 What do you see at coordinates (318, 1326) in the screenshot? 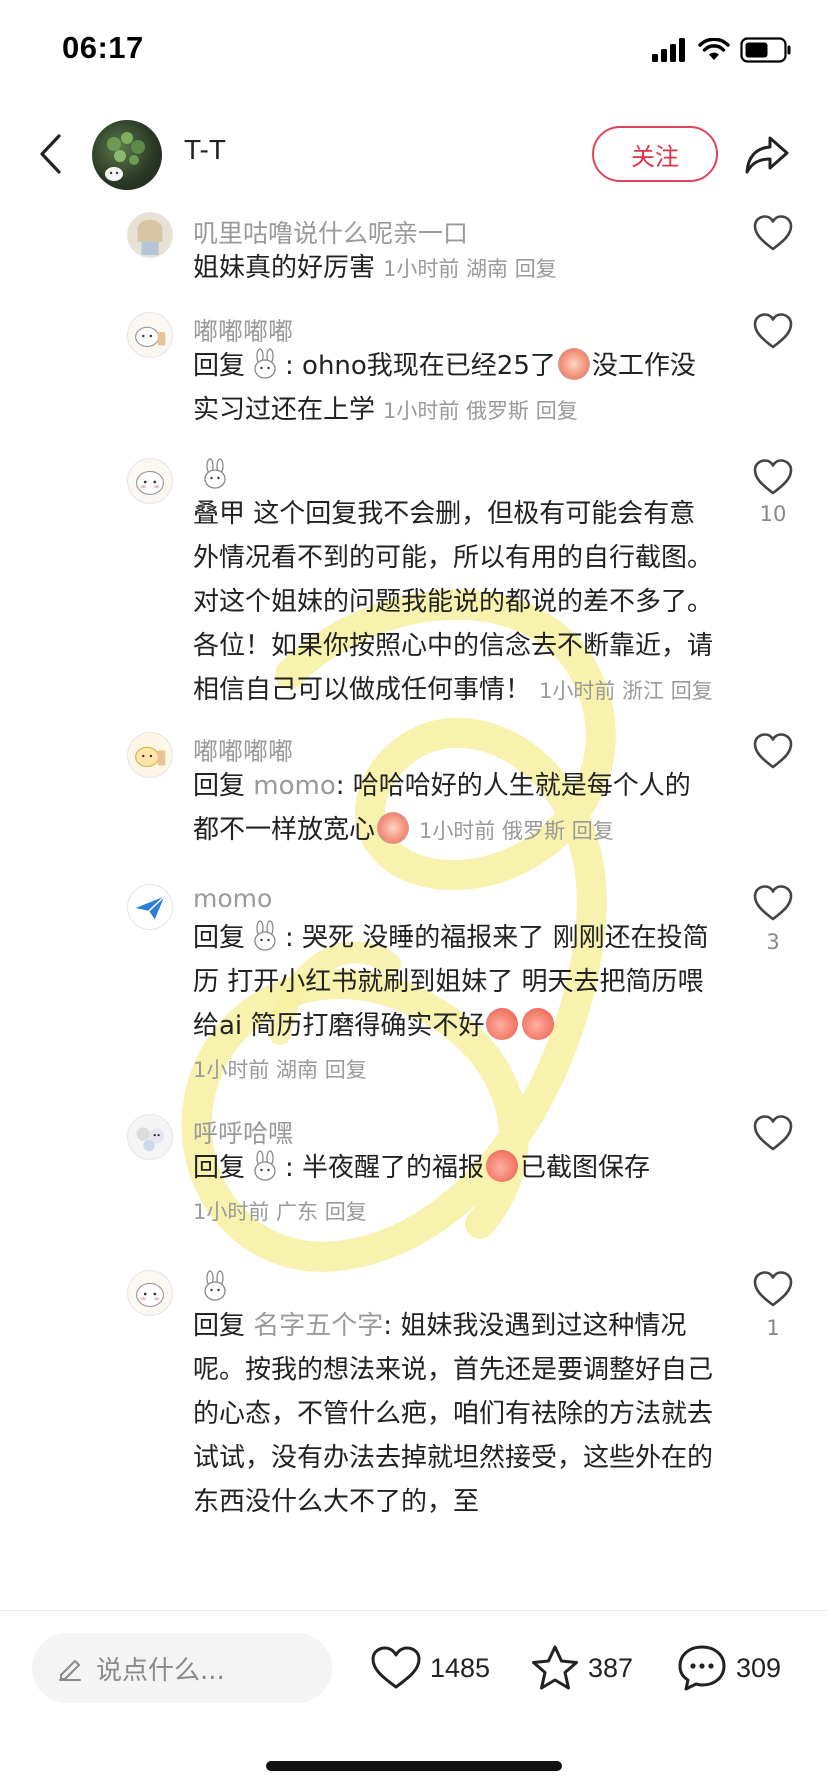
I see `reply-target: 名字五个字` at bounding box center [318, 1326].